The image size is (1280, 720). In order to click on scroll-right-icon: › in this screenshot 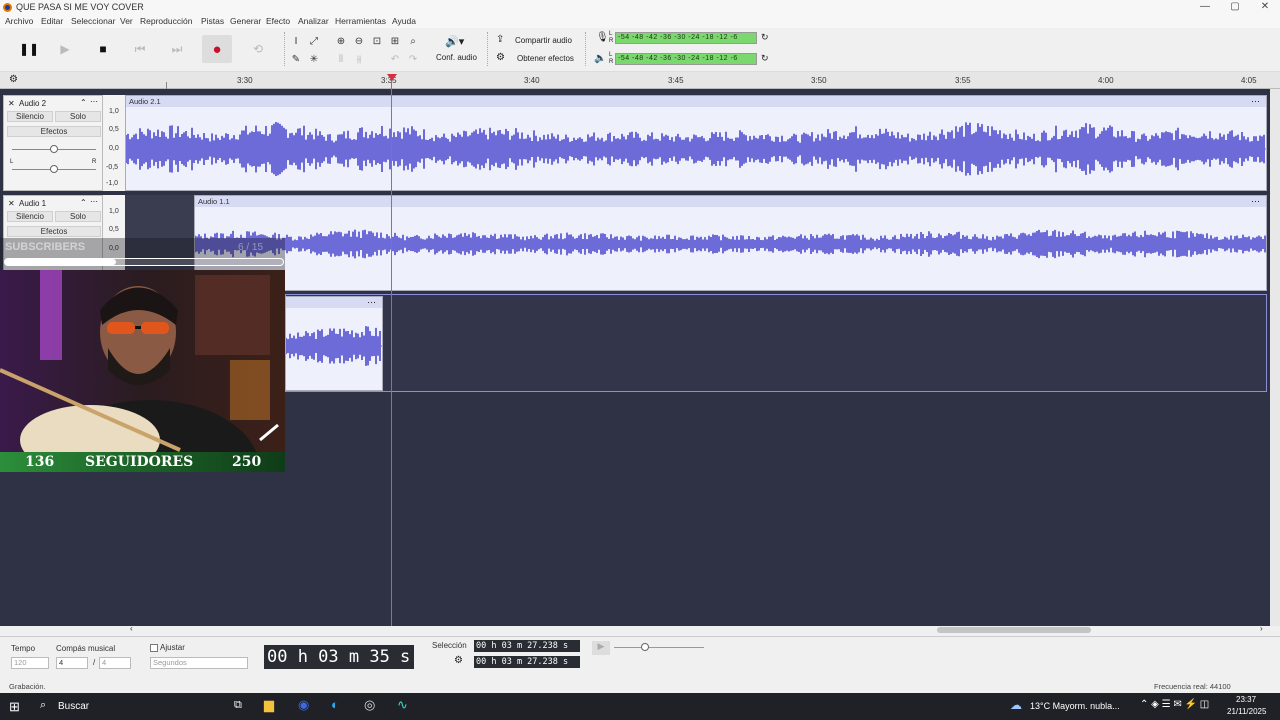, I will do `click(1261, 628)`.